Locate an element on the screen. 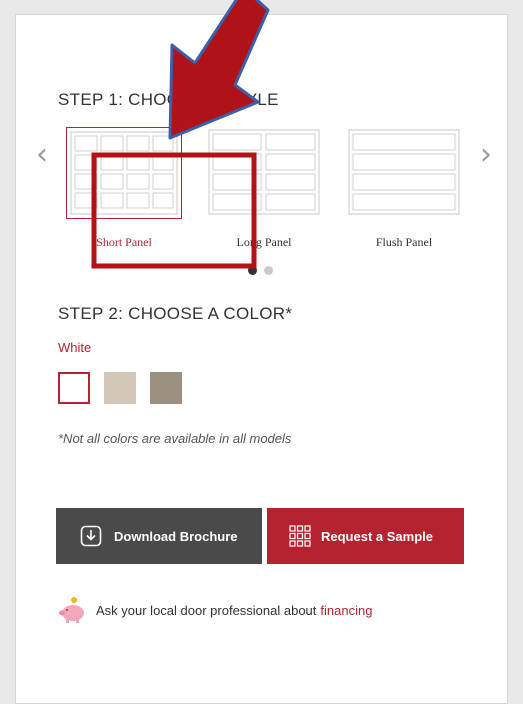 The height and width of the screenshot is (704, 523). chevron-left-icon: ‹ is located at coordinates (42, 154).